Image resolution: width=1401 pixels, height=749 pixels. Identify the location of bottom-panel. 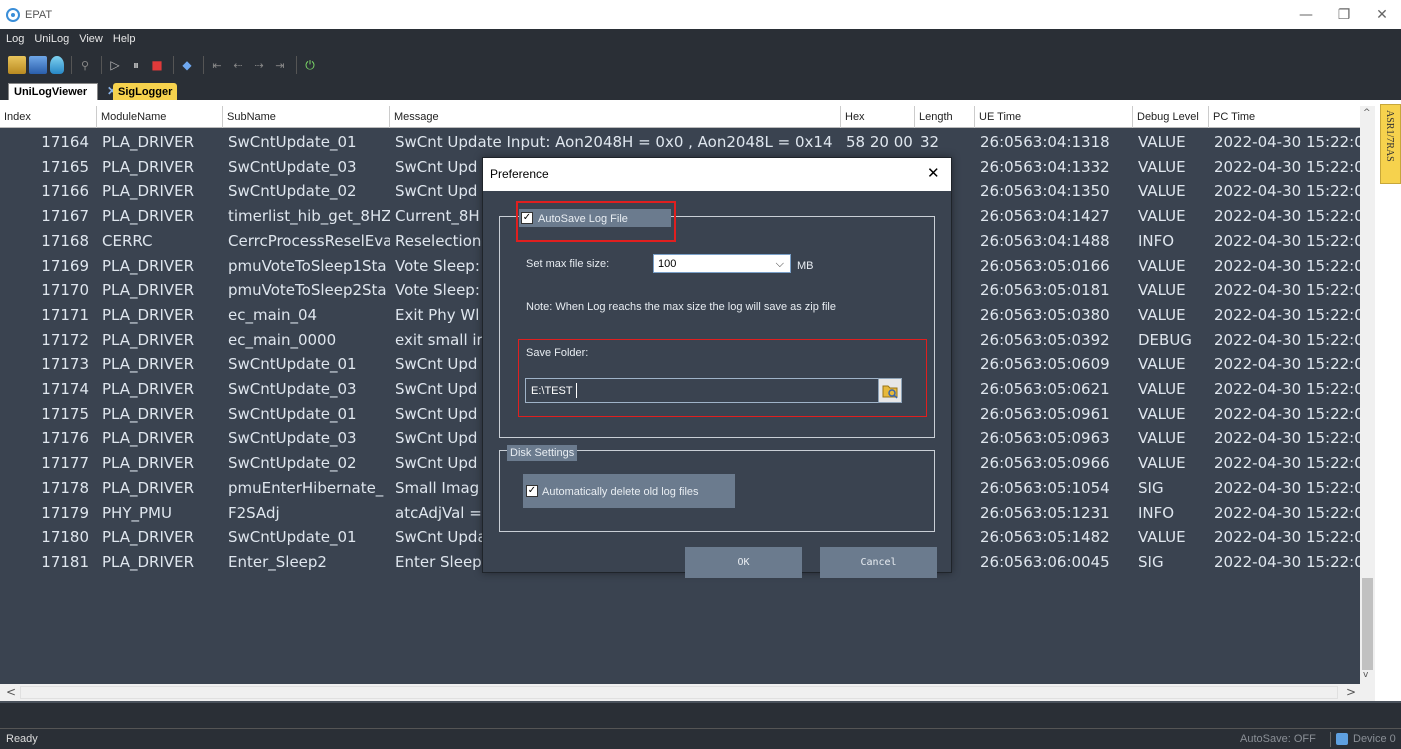
(700, 714).